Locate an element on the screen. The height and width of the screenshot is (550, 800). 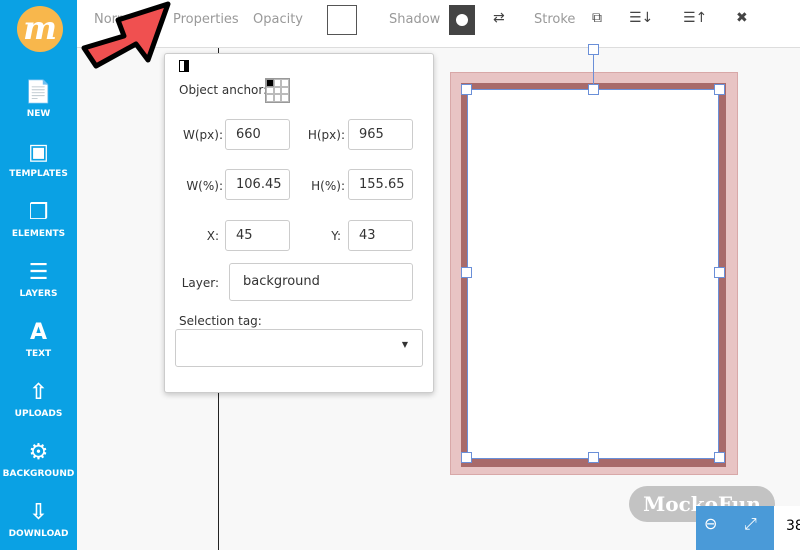
sidebar-item-new: 📄 NEW is located at coordinates (38, 99).